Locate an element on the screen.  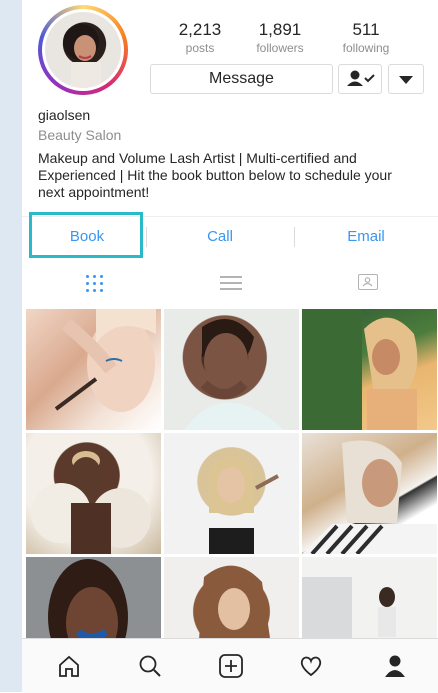
chevron-down-icon is located at coordinates (406, 80).